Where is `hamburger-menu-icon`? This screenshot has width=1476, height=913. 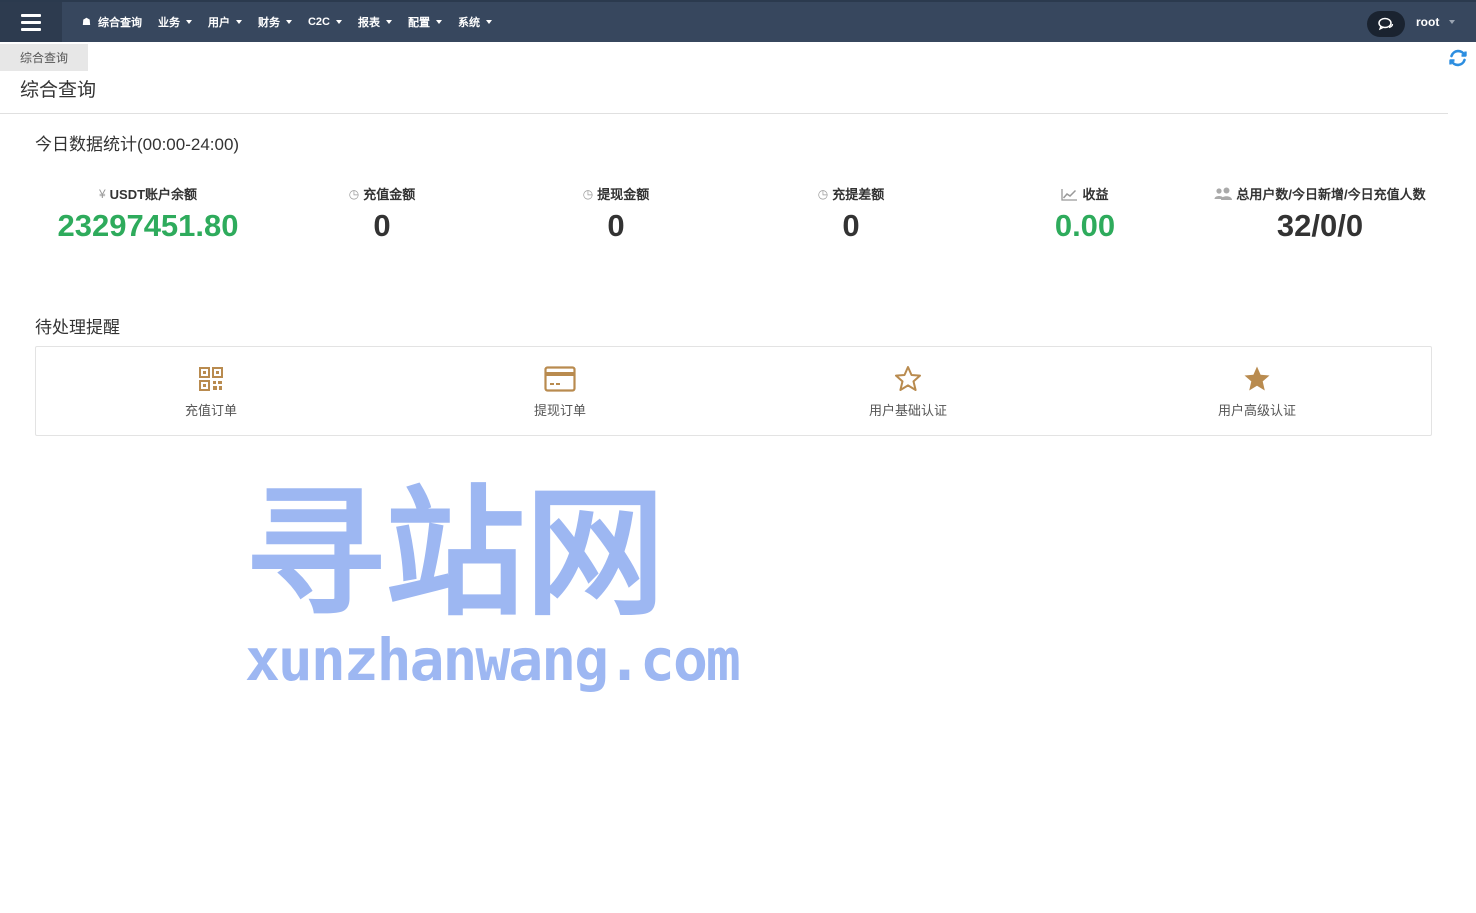 hamburger-menu-icon is located at coordinates (31, 22).